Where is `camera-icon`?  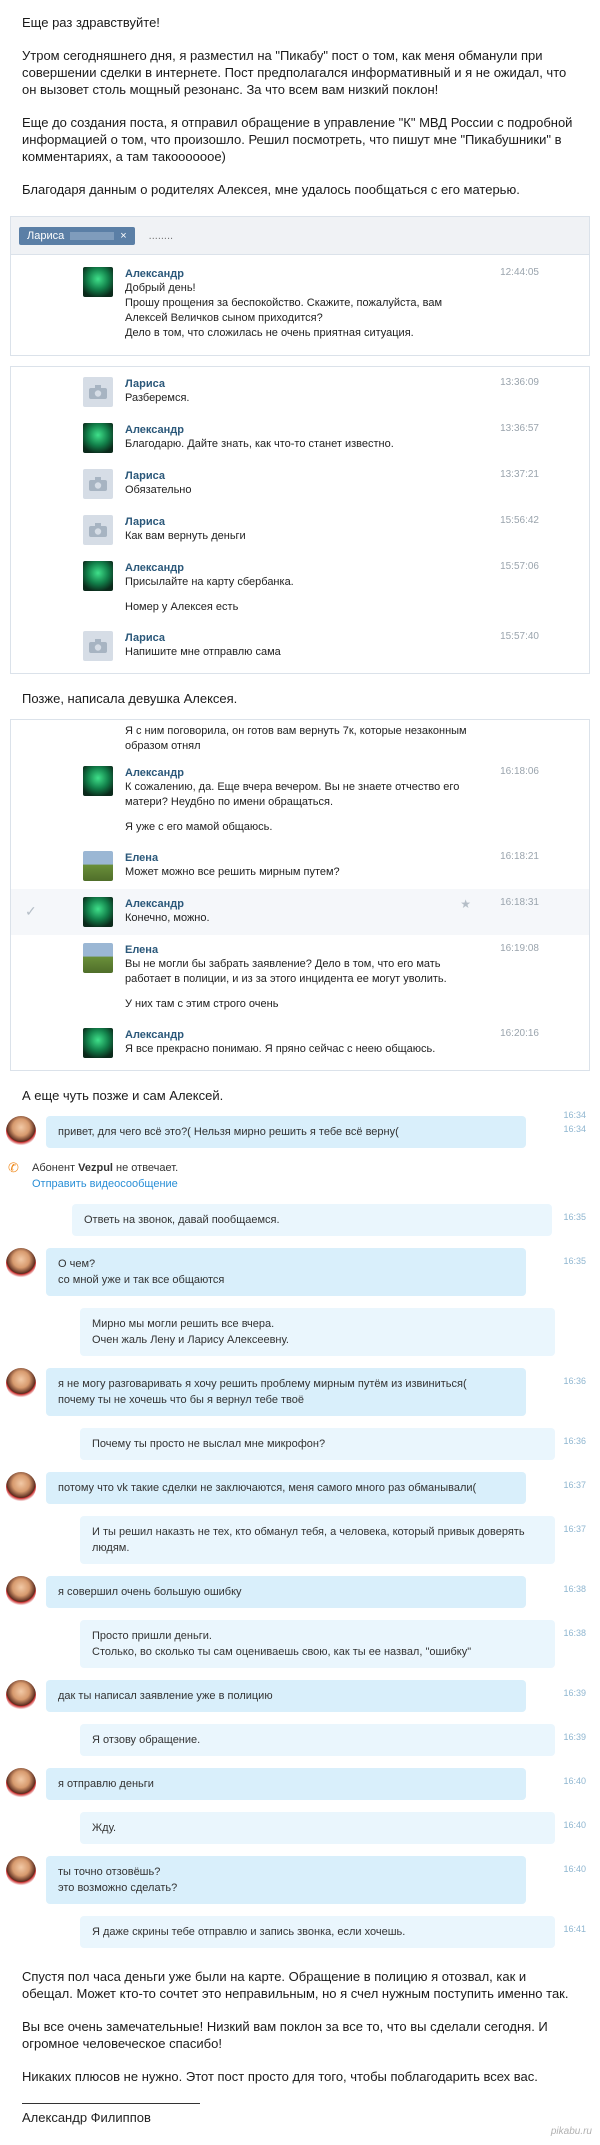
camera-icon is located at coordinates (98, 484).